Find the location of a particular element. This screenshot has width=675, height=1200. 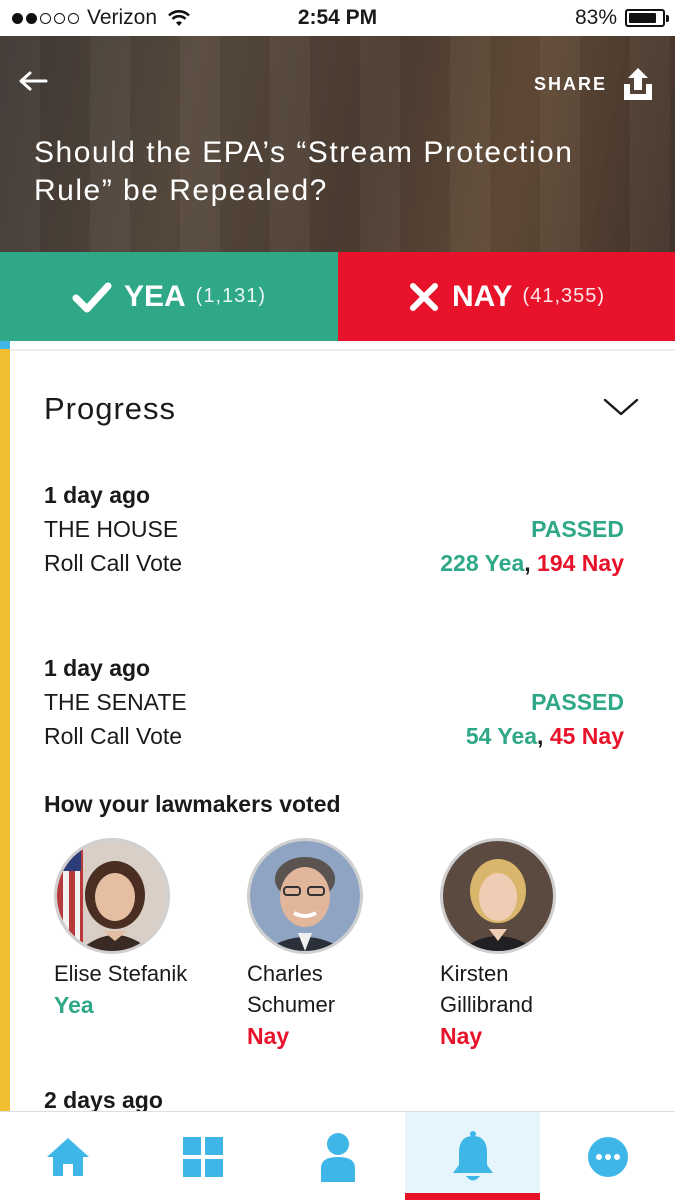

tab-browse is located at coordinates (202, 1156).